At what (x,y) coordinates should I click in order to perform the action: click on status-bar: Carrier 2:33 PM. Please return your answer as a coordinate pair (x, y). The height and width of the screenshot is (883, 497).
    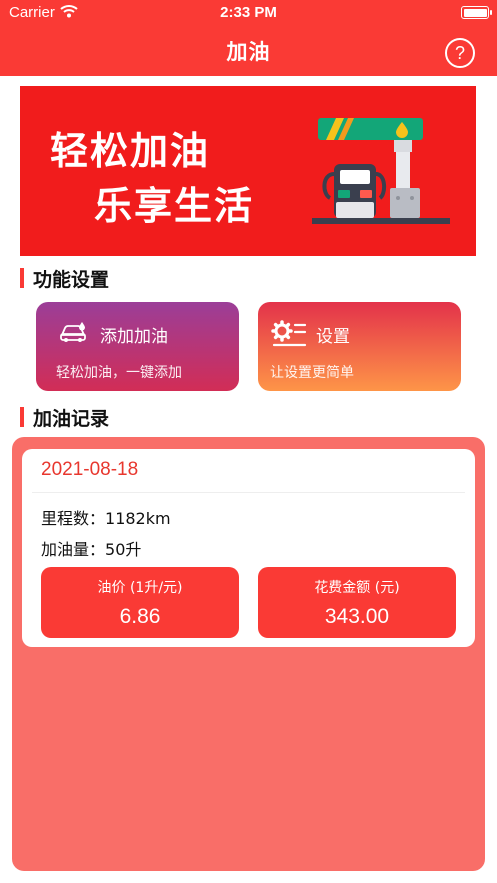
    Looking at the image, I should click on (248, 13).